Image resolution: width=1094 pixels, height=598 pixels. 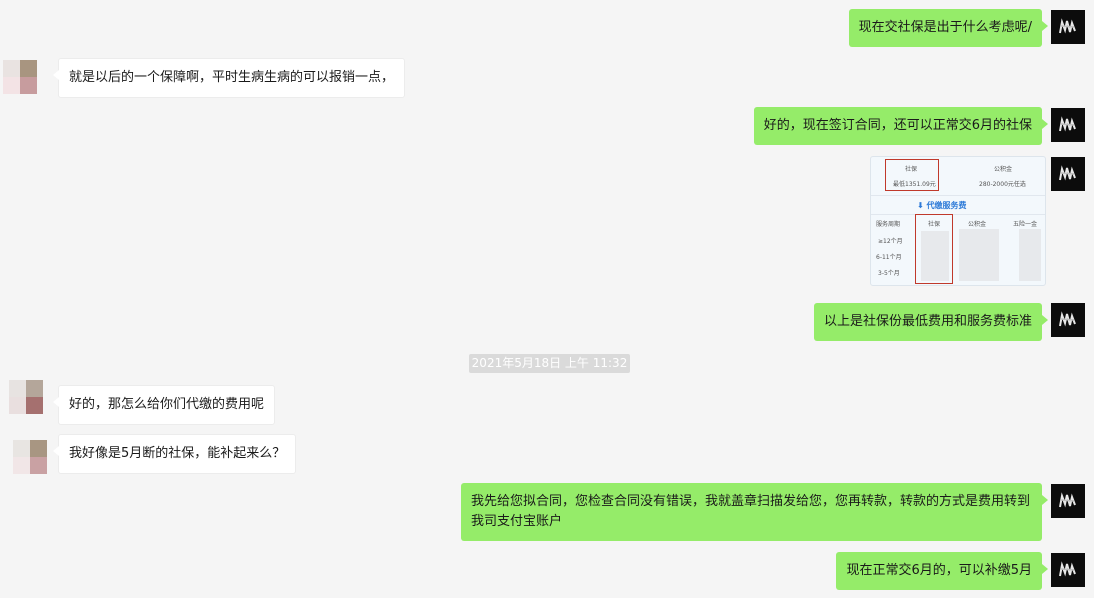 I want to click on image-gongjijin-range: 280-2000元任选, so click(x=1002, y=184).